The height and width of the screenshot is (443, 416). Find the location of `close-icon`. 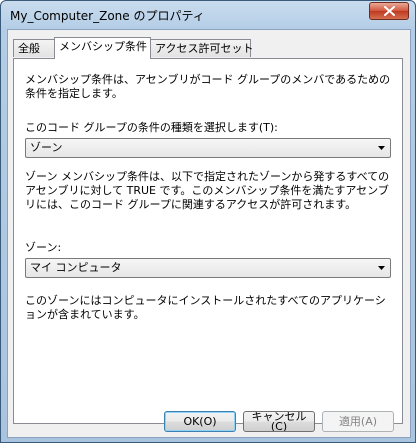

close-icon is located at coordinates (389, 11).